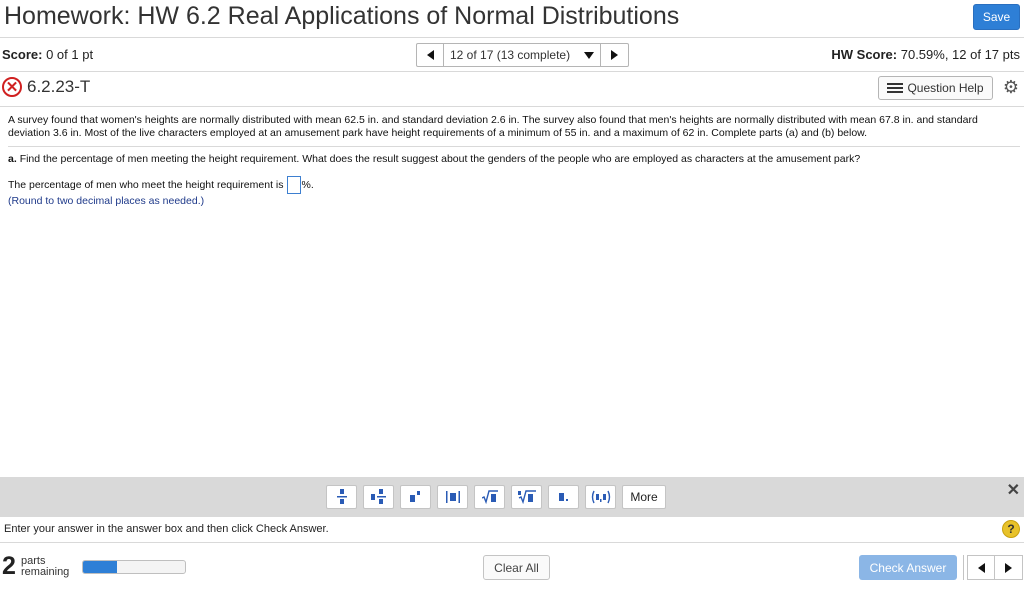  I want to click on part-a-label: a., so click(12, 159).